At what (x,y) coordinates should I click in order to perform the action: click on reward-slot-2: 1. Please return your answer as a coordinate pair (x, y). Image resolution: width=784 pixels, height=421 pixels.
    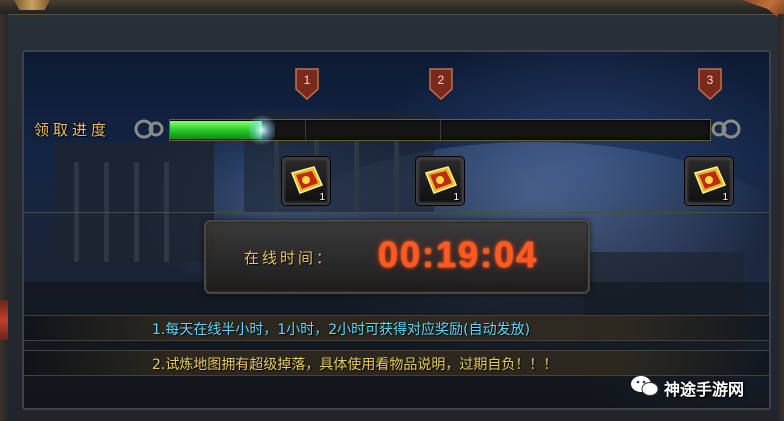
    Looking at the image, I should click on (440, 181).